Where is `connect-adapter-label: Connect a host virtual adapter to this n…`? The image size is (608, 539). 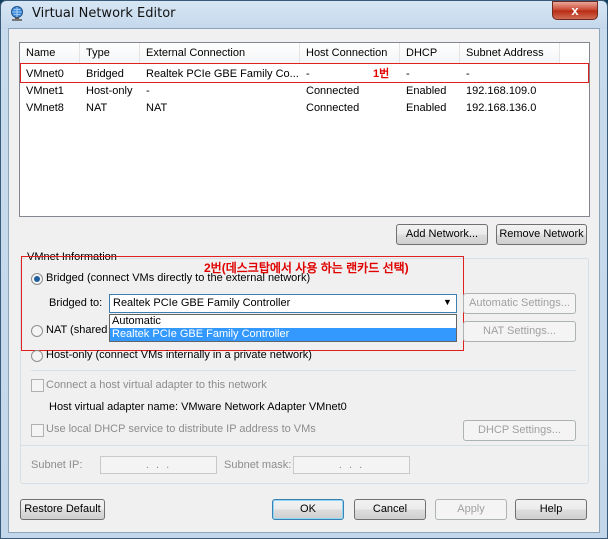
connect-adapter-label: Connect a host virtual adapter to this n… is located at coordinates (156, 385).